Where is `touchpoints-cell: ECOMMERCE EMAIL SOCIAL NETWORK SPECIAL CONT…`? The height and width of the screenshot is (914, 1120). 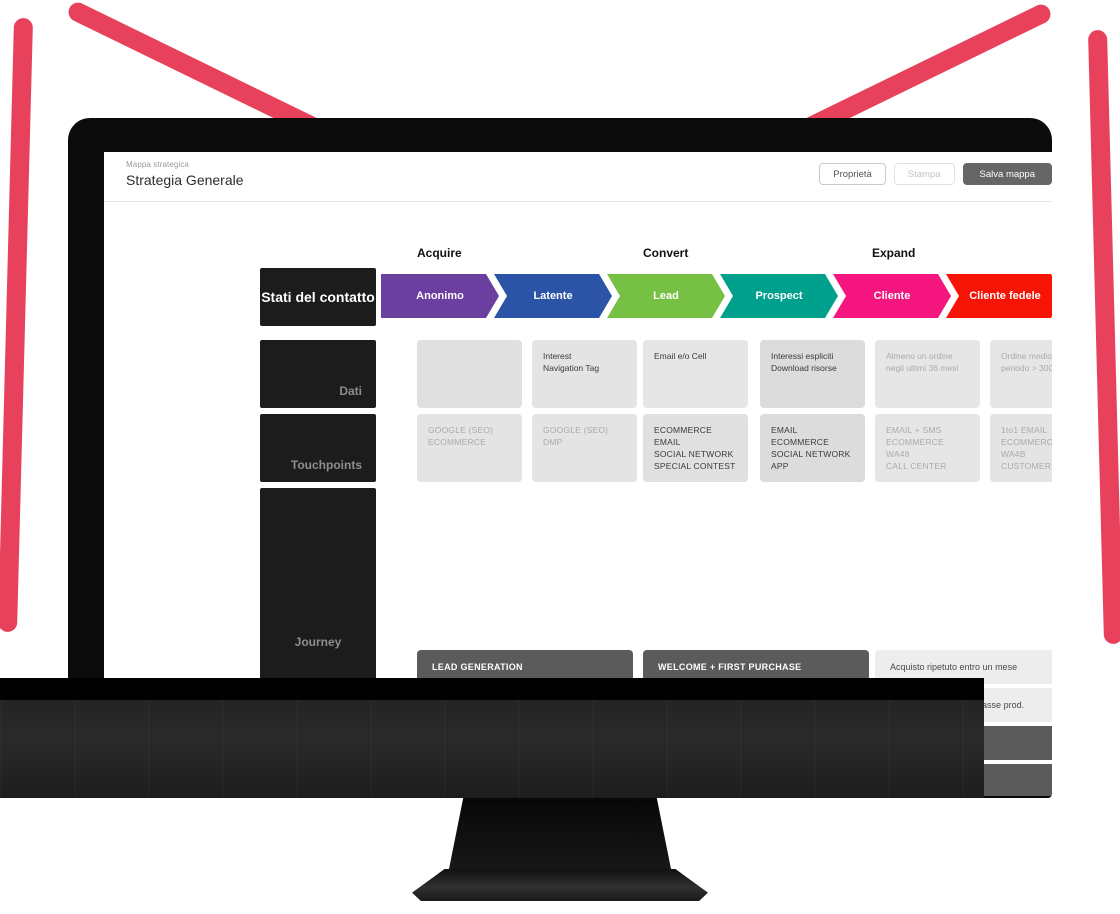 touchpoints-cell: ECOMMERCE EMAIL SOCIAL NETWORK SPECIAL CONT… is located at coordinates (695, 448).